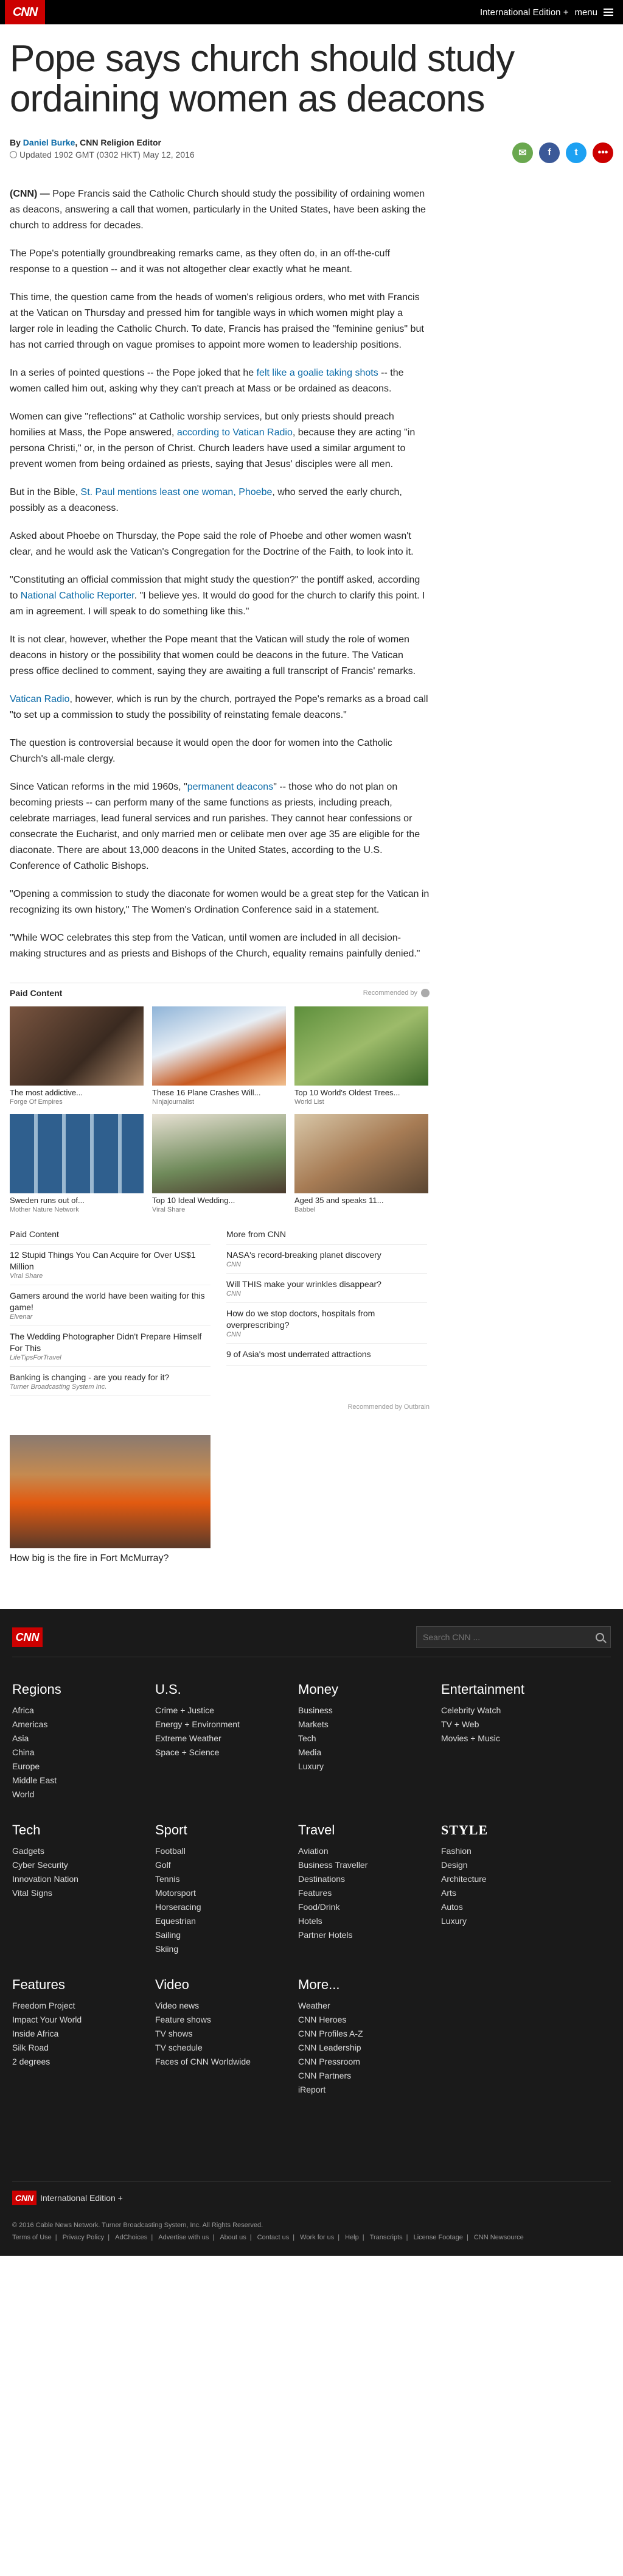 The image size is (623, 2576). I want to click on paid-thumb-card: Aged 35 and speaks 11... Babbel, so click(361, 1163).